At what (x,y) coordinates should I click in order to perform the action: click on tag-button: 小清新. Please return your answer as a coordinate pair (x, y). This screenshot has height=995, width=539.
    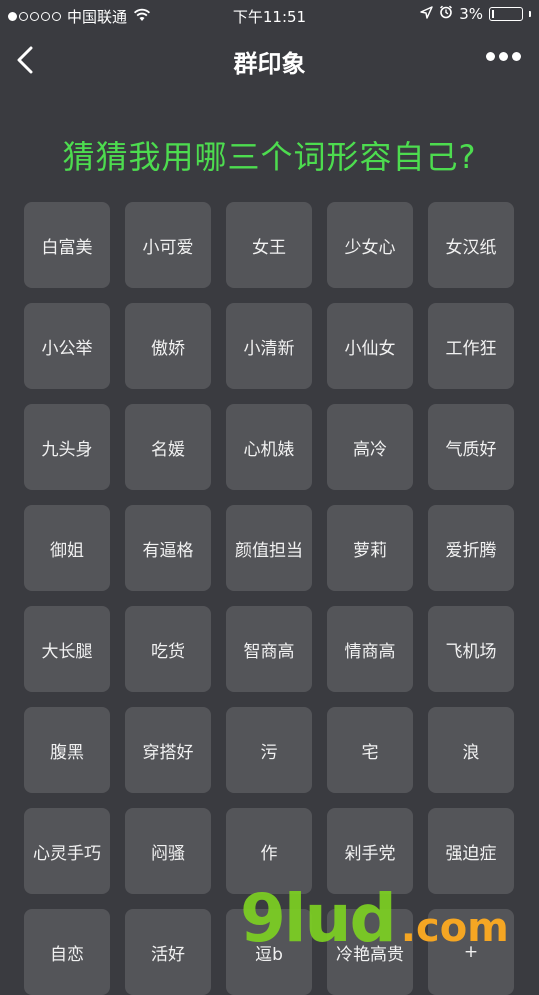
    Looking at the image, I should click on (269, 346).